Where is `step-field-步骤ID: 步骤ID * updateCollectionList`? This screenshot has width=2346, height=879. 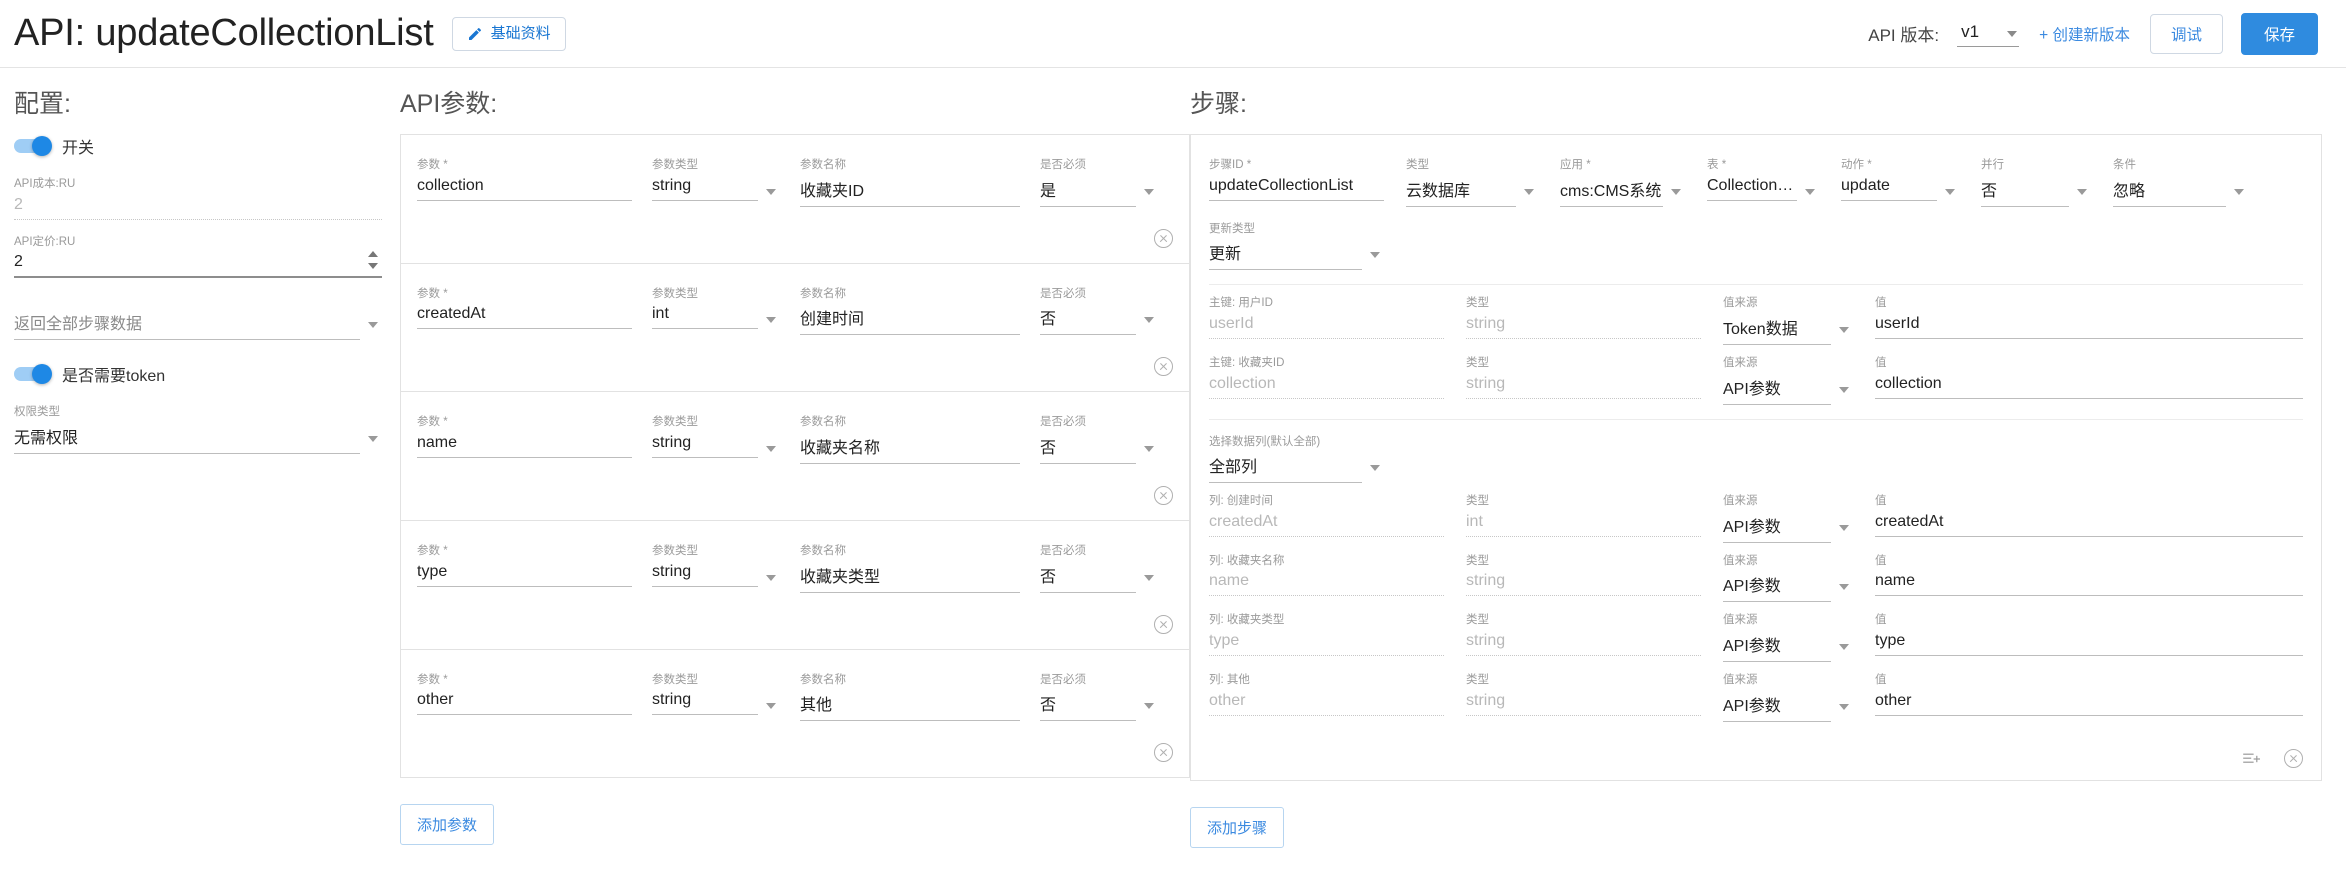
step-field-步骤ID: 步骤ID * updateCollectionList is located at coordinates (1296, 175).